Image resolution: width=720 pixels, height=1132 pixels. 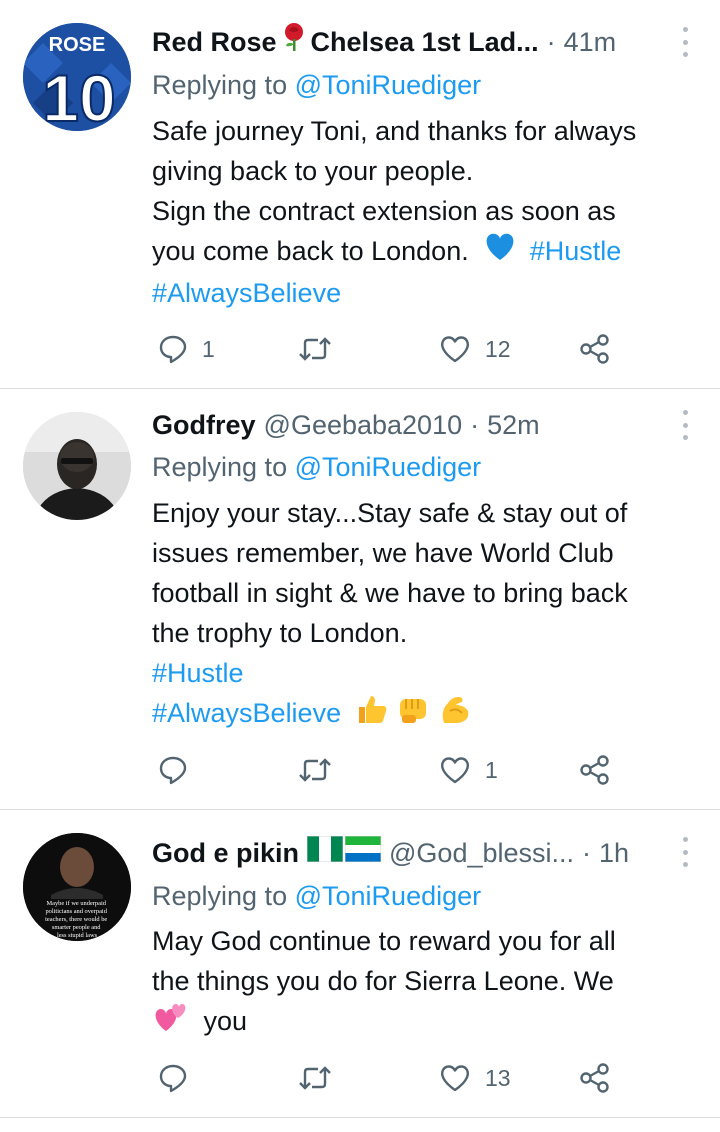 I want to click on like-button: 12, so click(x=475, y=349).